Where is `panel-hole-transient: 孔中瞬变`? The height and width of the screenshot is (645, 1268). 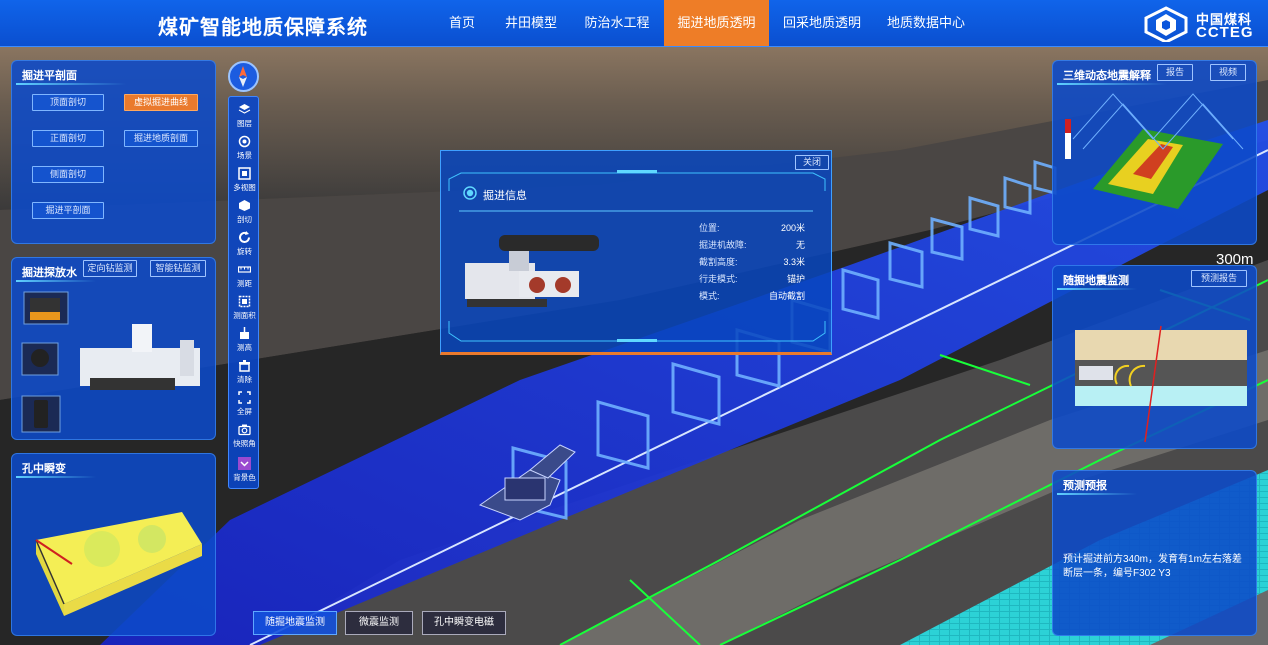
panel-hole-transient: 孔中瞬变 is located at coordinates (113, 544).